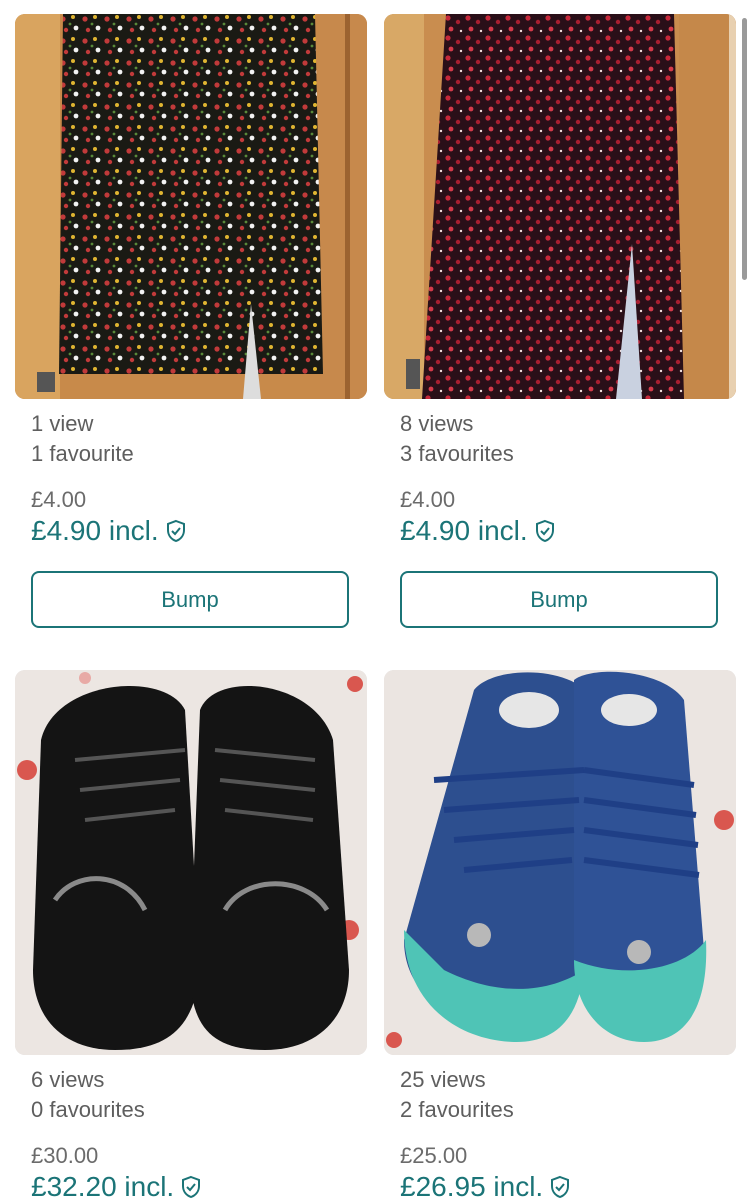 The width and height of the screenshot is (751, 1204). Describe the element at coordinates (437, 423) in the screenshot. I see `view-count: 8 views` at that location.